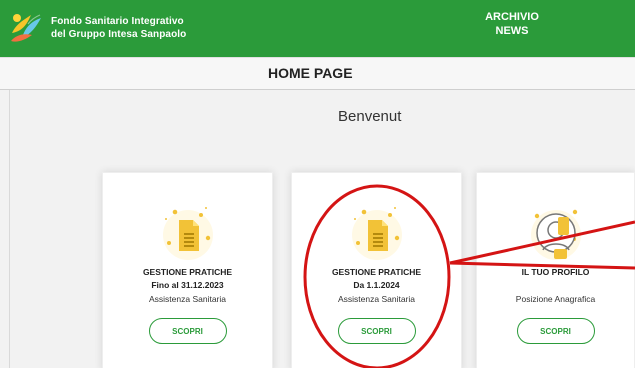 The image size is (635, 368). I want to click on user-profile-icon, so click(555, 234).